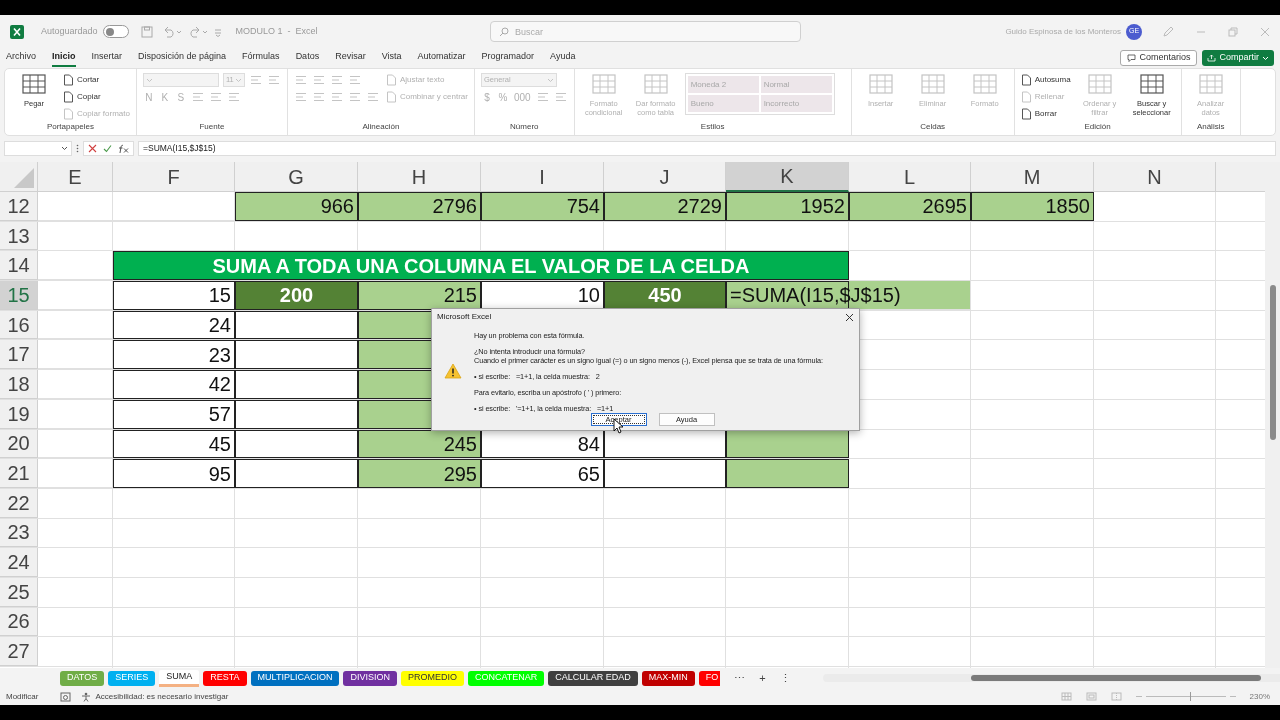  What do you see at coordinates (441, 58) in the screenshot?
I see `menu-tab: Automatizar` at bounding box center [441, 58].